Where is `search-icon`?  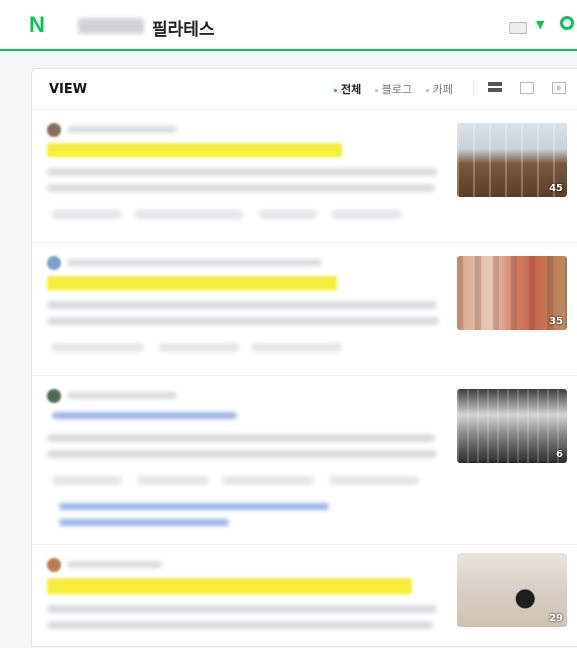
search-icon is located at coordinates (567, 23).